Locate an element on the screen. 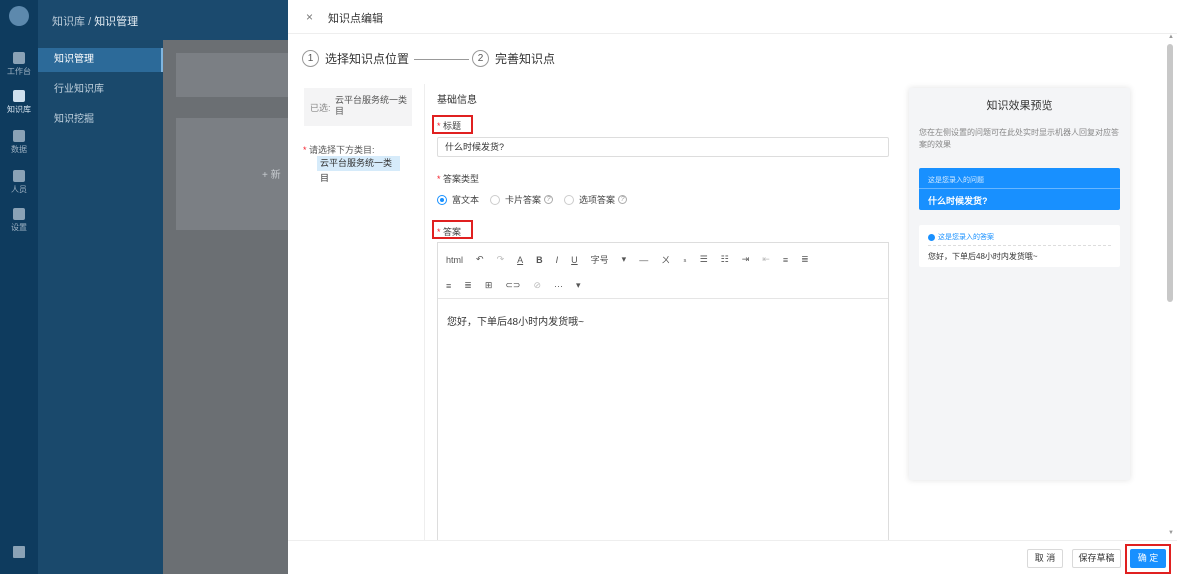  top-bar: 知识库 / 知识管理 is located at coordinates (163, 20).